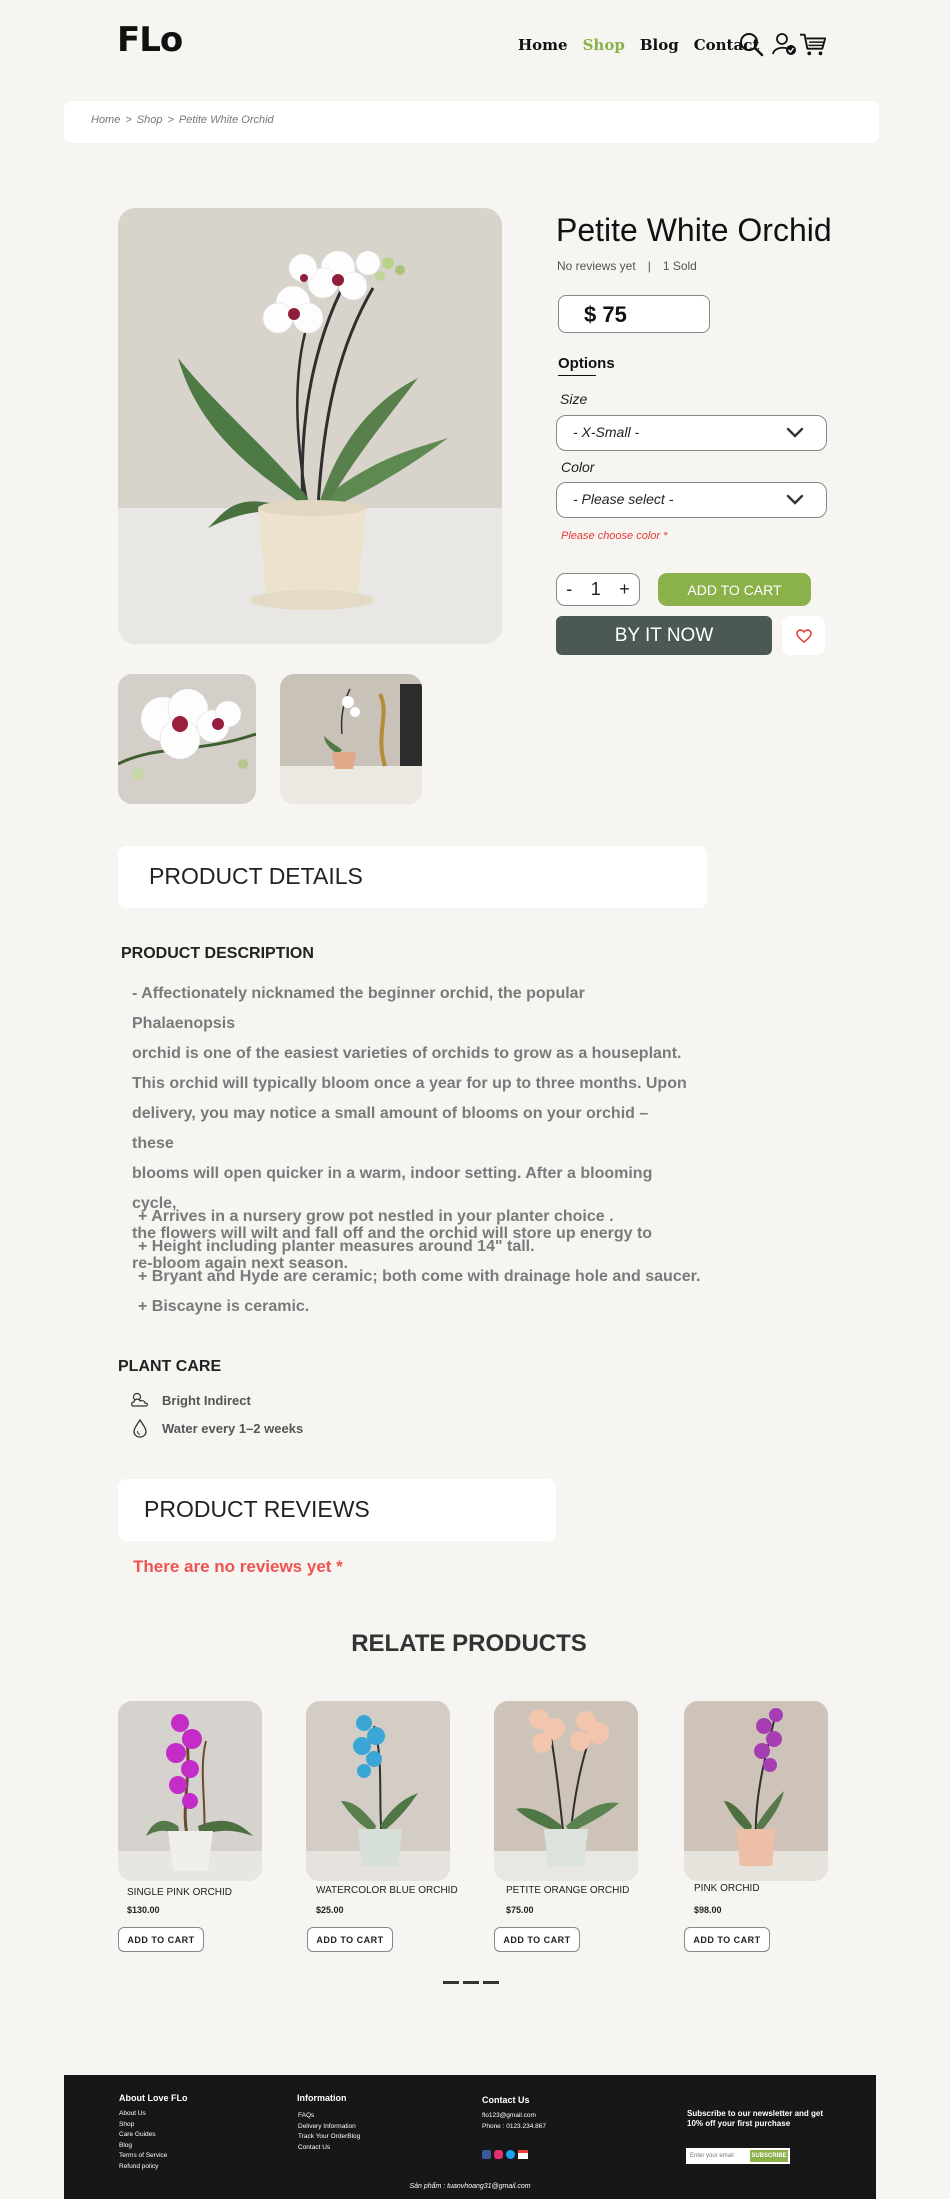 The height and width of the screenshot is (2199, 950). What do you see at coordinates (734, 589) in the screenshot?
I see `add-to-cart-button: ADD TO CART` at bounding box center [734, 589].